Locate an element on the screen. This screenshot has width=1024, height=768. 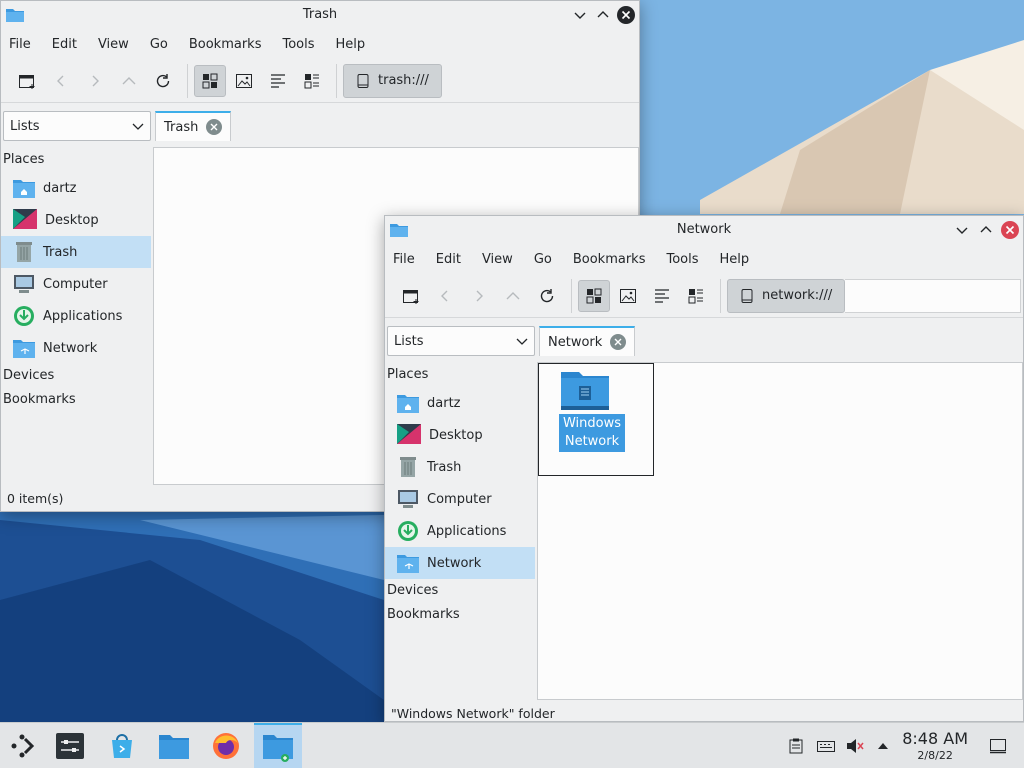
taskbar-file-manager-active is located at coordinates (278, 745).